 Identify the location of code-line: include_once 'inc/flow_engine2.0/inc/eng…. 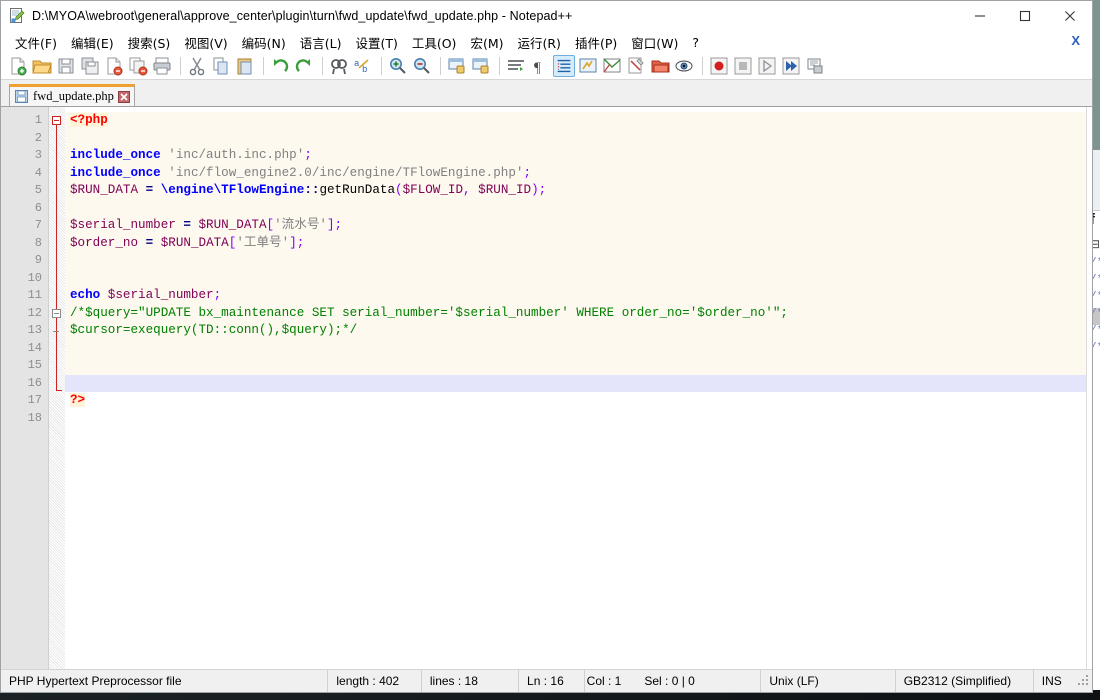
(578, 173).